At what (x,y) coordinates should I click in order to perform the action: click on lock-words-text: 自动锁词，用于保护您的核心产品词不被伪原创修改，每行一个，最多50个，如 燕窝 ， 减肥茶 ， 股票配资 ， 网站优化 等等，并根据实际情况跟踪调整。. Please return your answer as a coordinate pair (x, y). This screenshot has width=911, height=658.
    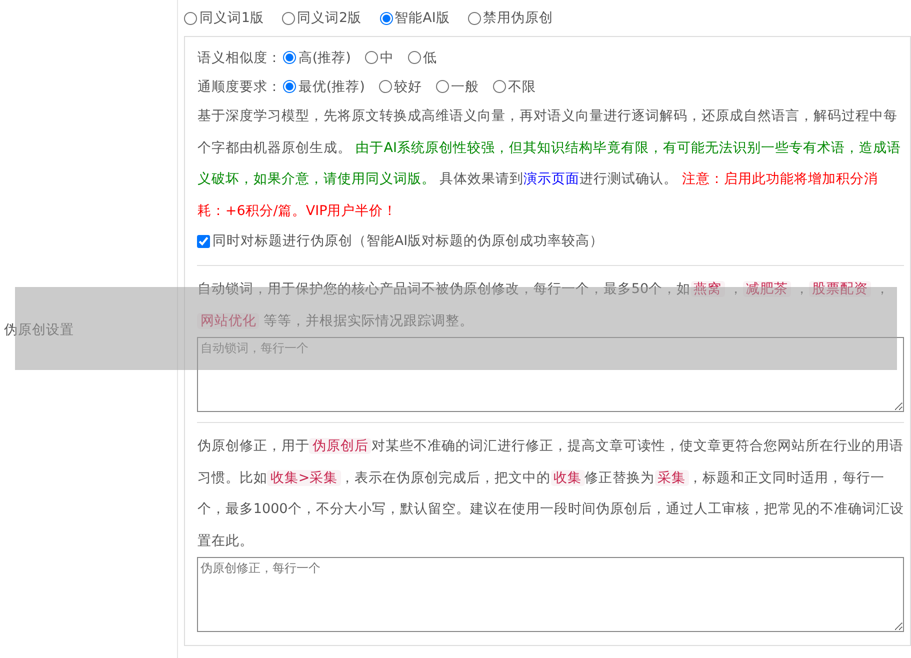
    Looking at the image, I should click on (543, 305).